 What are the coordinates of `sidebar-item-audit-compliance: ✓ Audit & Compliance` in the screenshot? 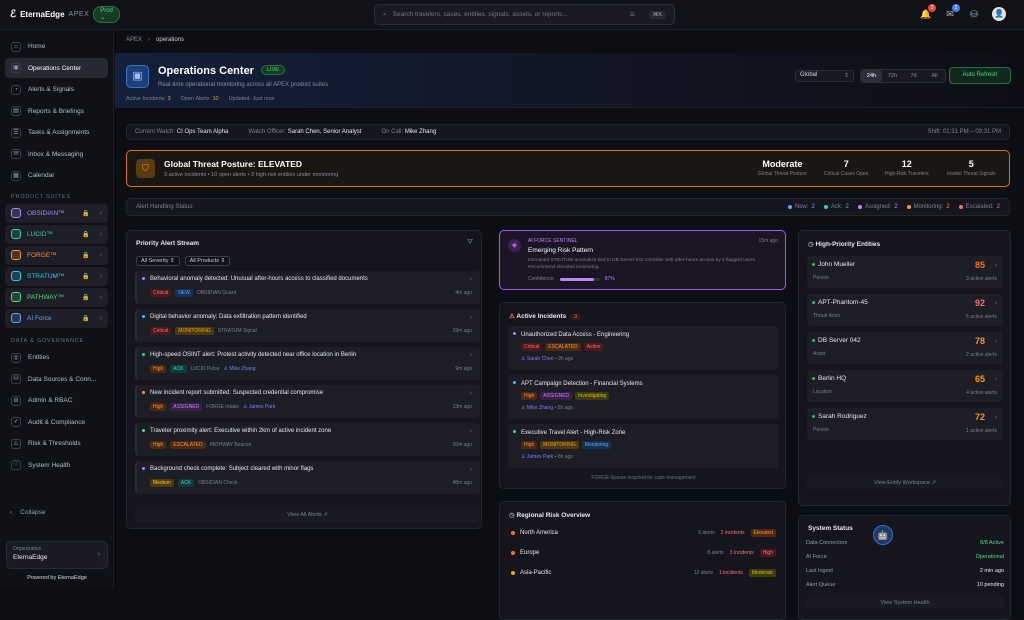 It's located at (56, 422).